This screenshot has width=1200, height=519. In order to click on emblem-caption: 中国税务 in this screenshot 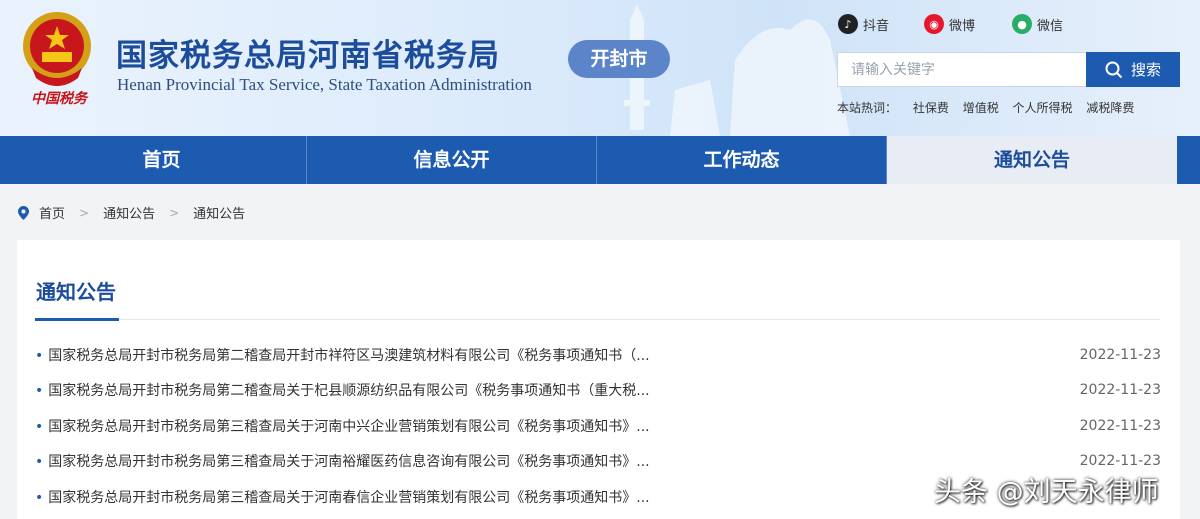, I will do `click(59, 99)`.